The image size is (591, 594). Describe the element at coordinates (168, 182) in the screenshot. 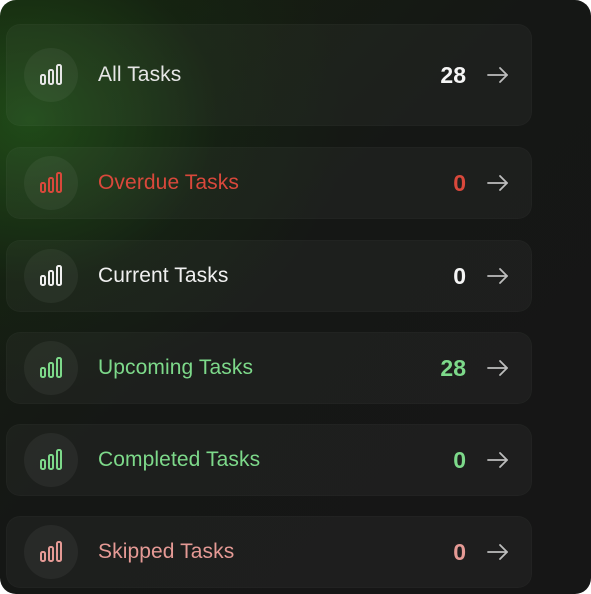

I see `row-label: Overdue Tasks` at that location.